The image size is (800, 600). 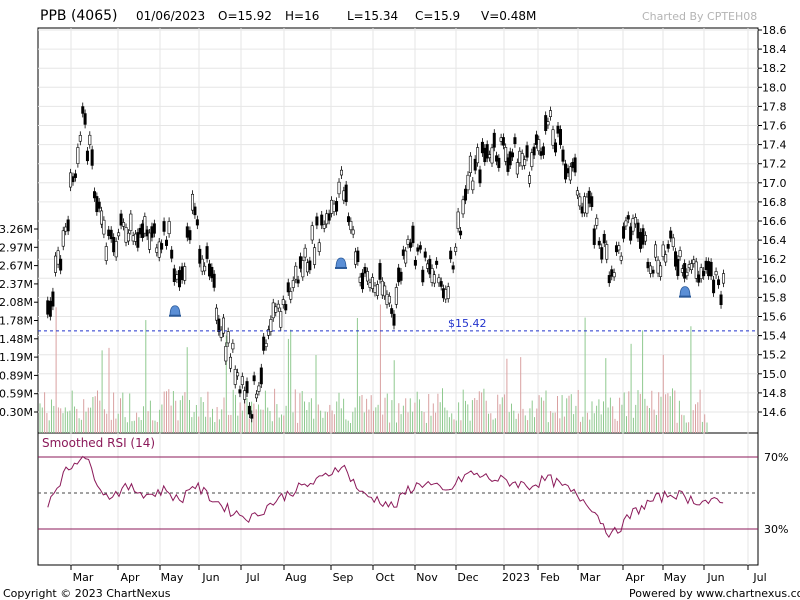 What do you see at coordinates (774, 202) in the screenshot?
I see `price-axis-label: 16.8` at bounding box center [774, 202].